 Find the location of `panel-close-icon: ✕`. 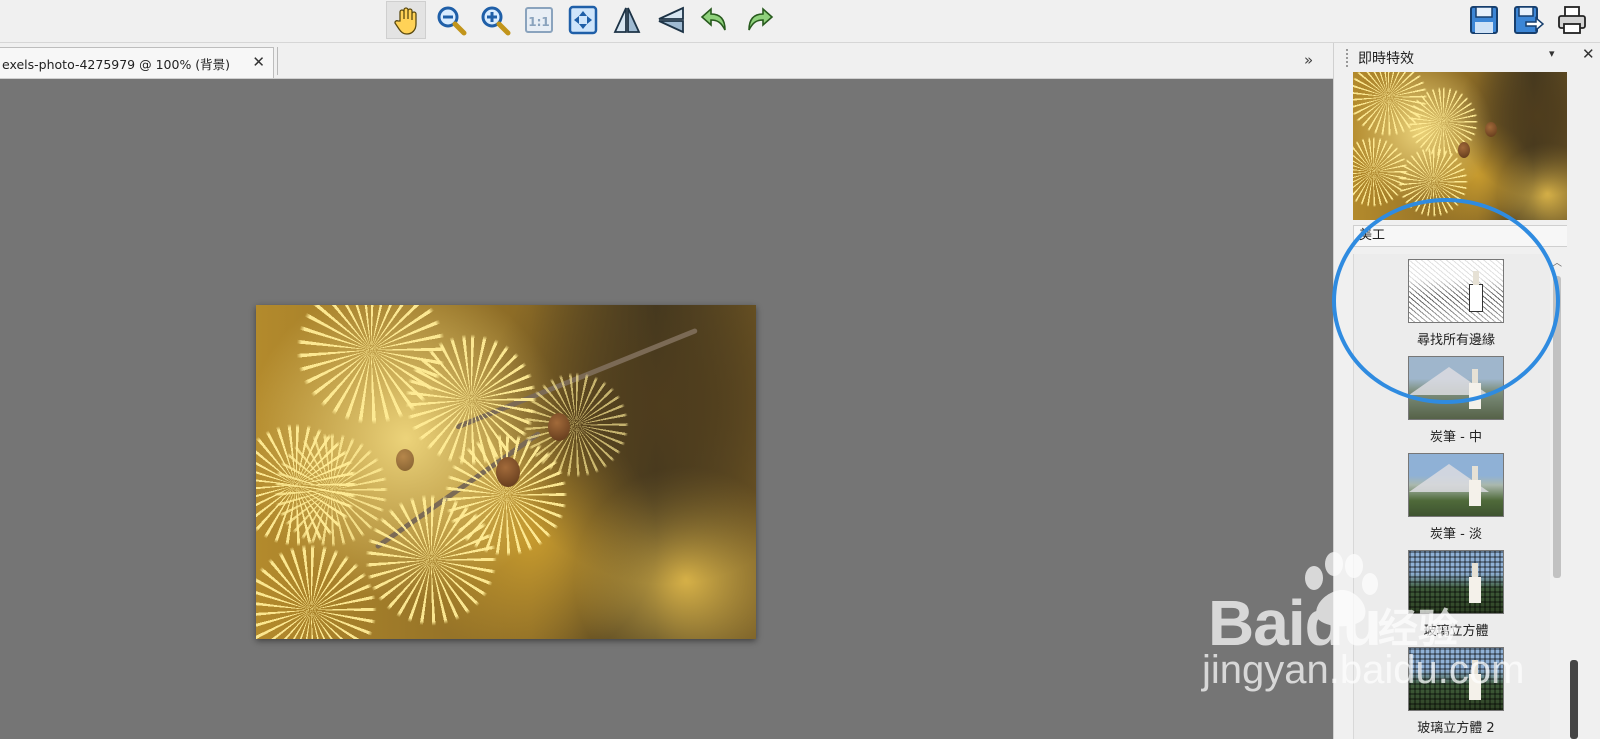

panel-close-icon: ✕ is located at coordinates (1588, 54).